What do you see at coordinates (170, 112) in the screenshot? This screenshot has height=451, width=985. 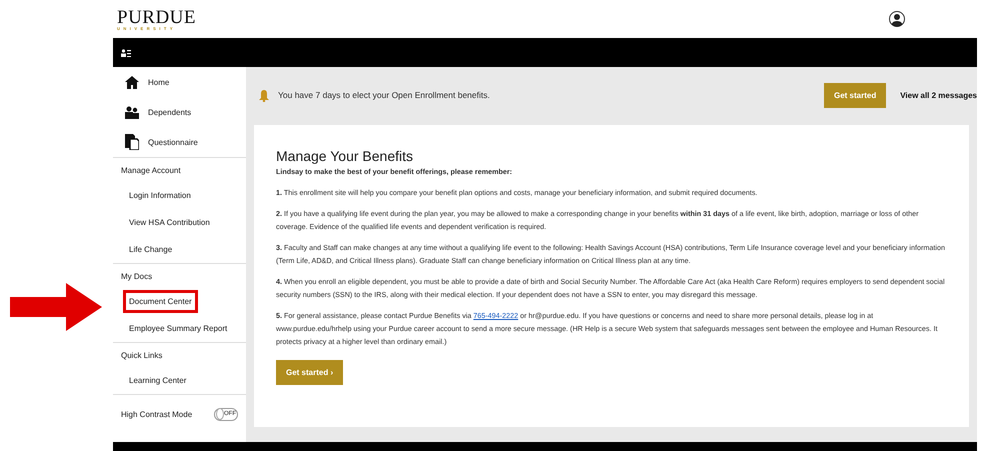 I see `sidebar-item: Dependents` at bounding box center [170, 112].